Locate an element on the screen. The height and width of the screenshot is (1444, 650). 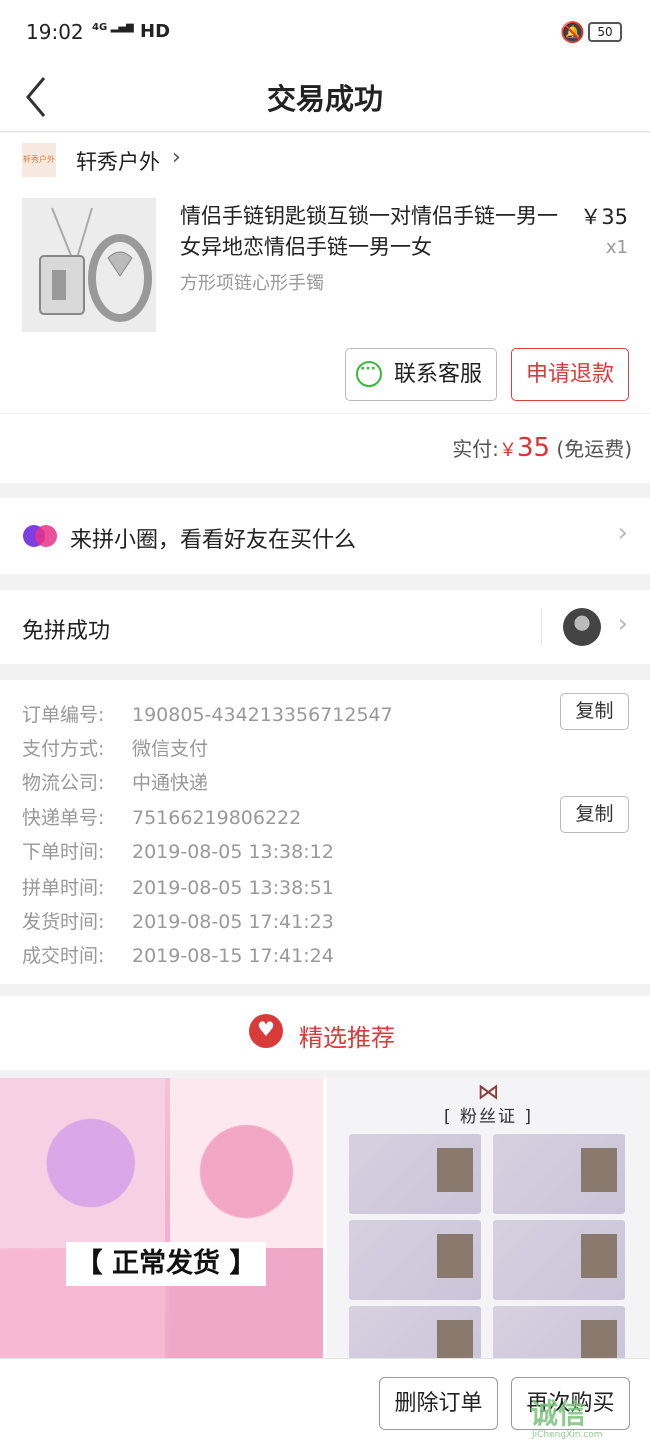
group-time-row: 拼单时间: 2019-08-05 13:38:51 is located at coordinates (178, 888).